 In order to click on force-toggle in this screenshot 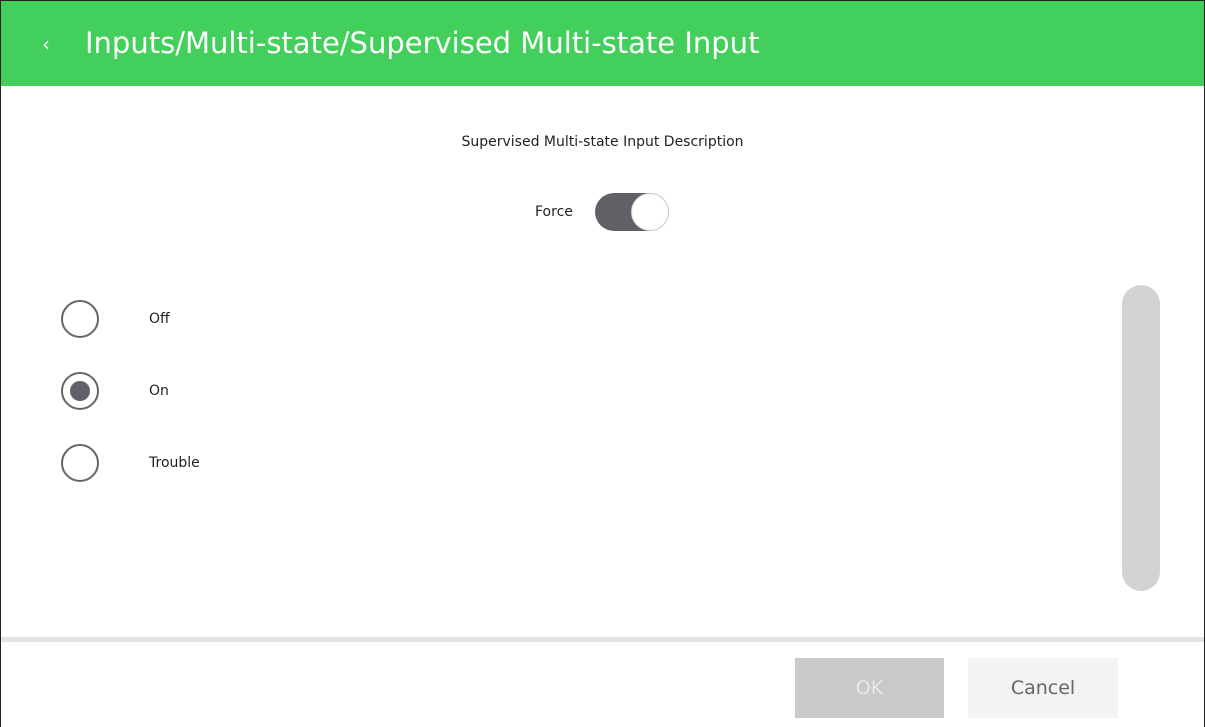, I will do `click(631, 212)`.